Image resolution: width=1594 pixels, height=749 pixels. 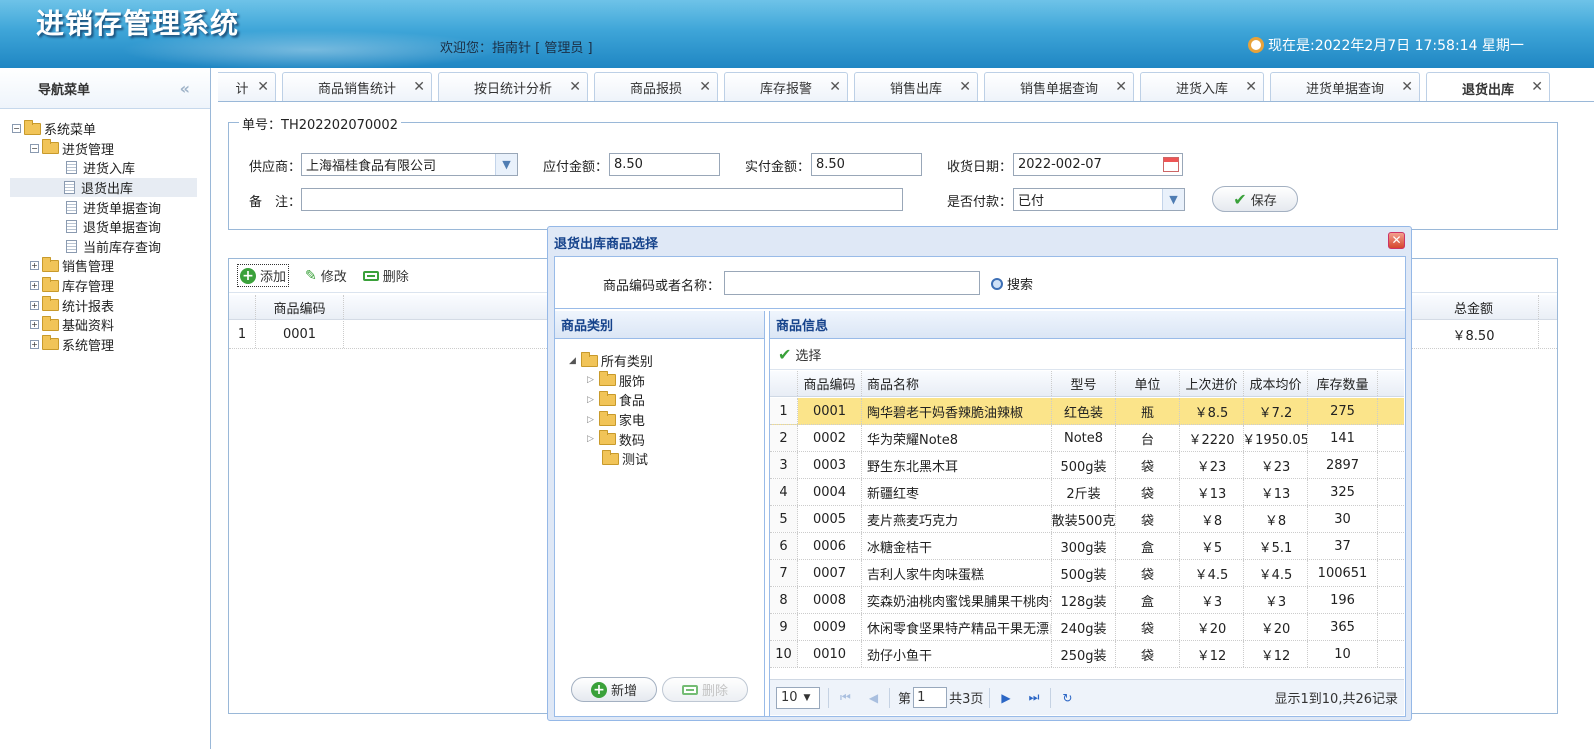 I want to click on paid-status-select: 已付 ▼, so click(x=1099, y=199).